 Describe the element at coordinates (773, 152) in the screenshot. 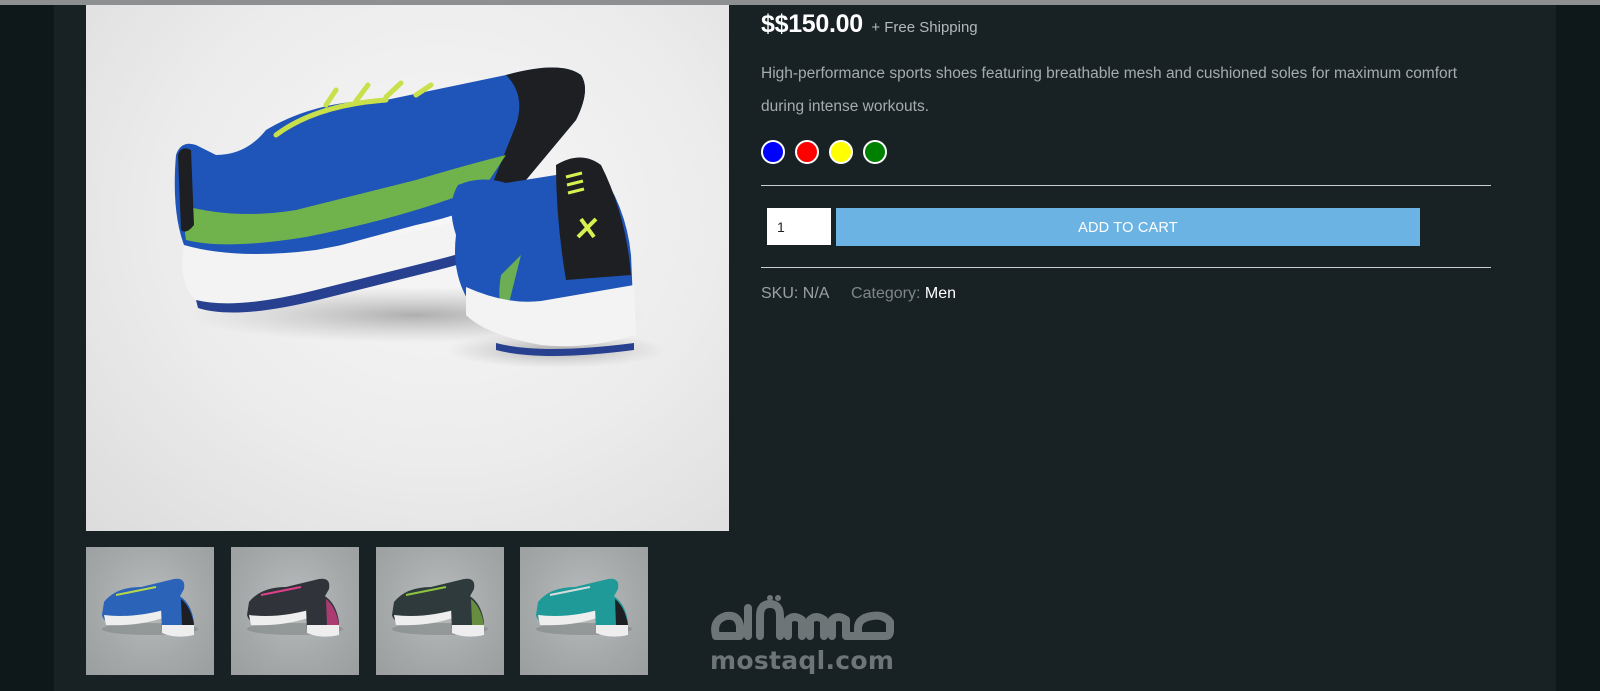

I see `color-swatch-blue` at that location.